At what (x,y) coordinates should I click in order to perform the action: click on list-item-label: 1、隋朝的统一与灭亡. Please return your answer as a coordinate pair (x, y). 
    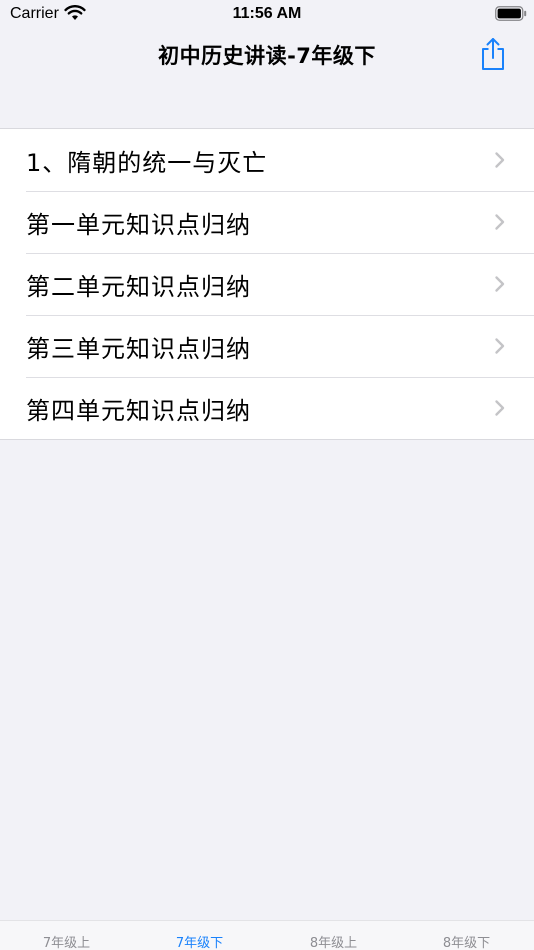
    Looking at the image, I should click on (147, 162).